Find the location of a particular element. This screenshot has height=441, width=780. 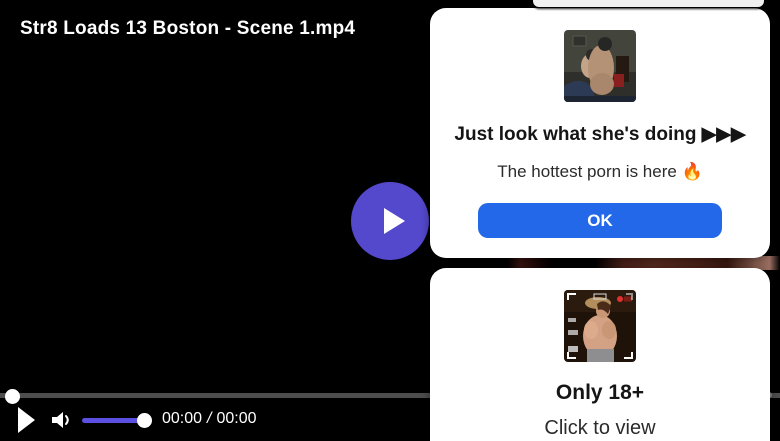

ad-subtext: The hottest porn is here 🔥 is located at coordinates (600, 171).